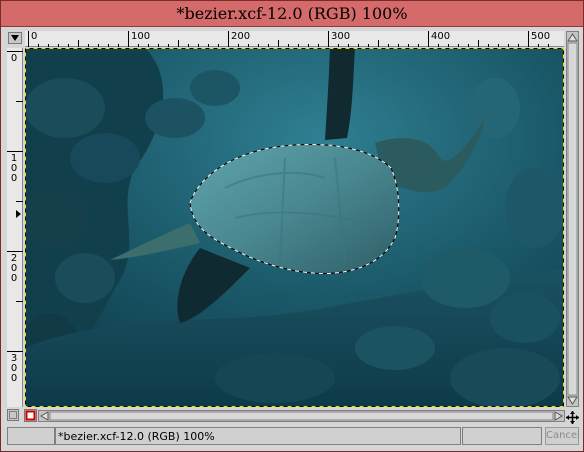 This screenshot has width=584, height=452. I want to click on vertical-ruler: 0 100 200 300, so click(15, 227).